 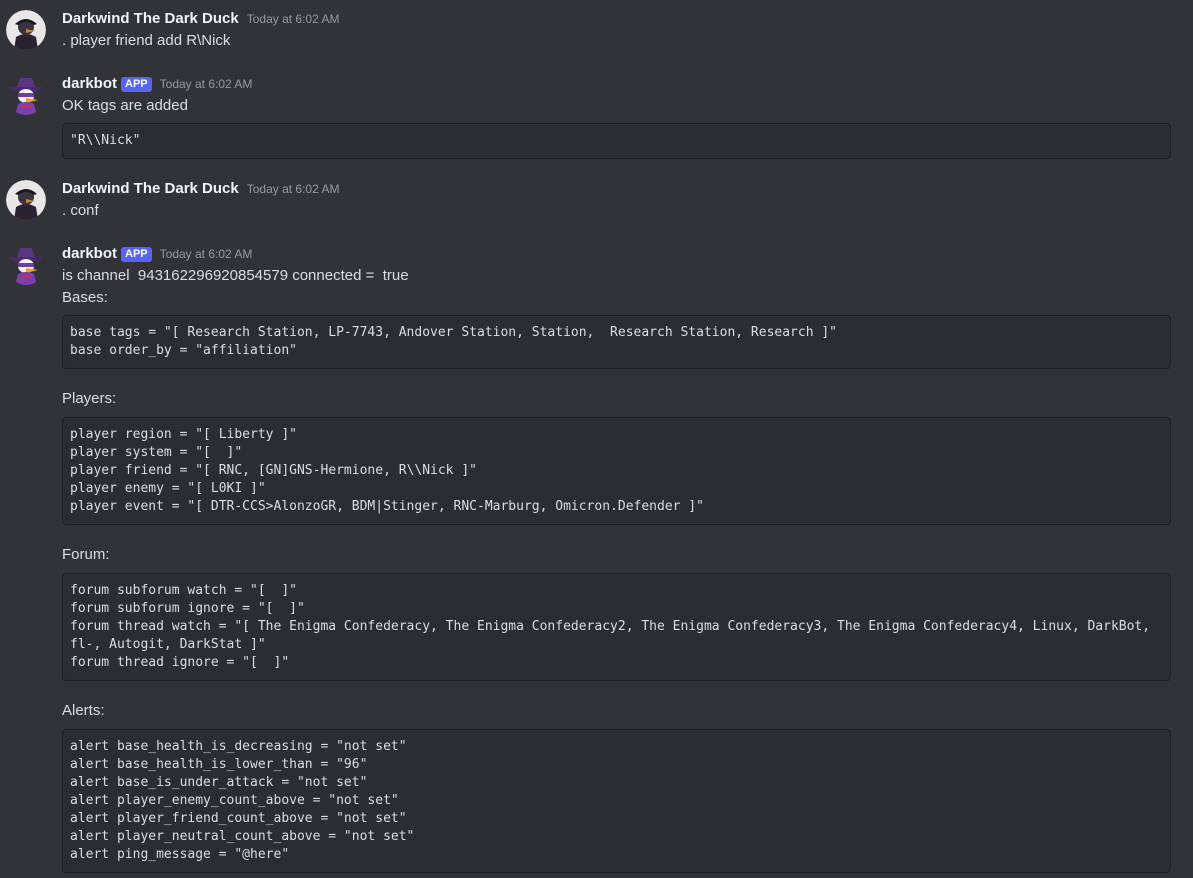 I want to click on code-block: "R\\Nick", so click(x=616, y=141).